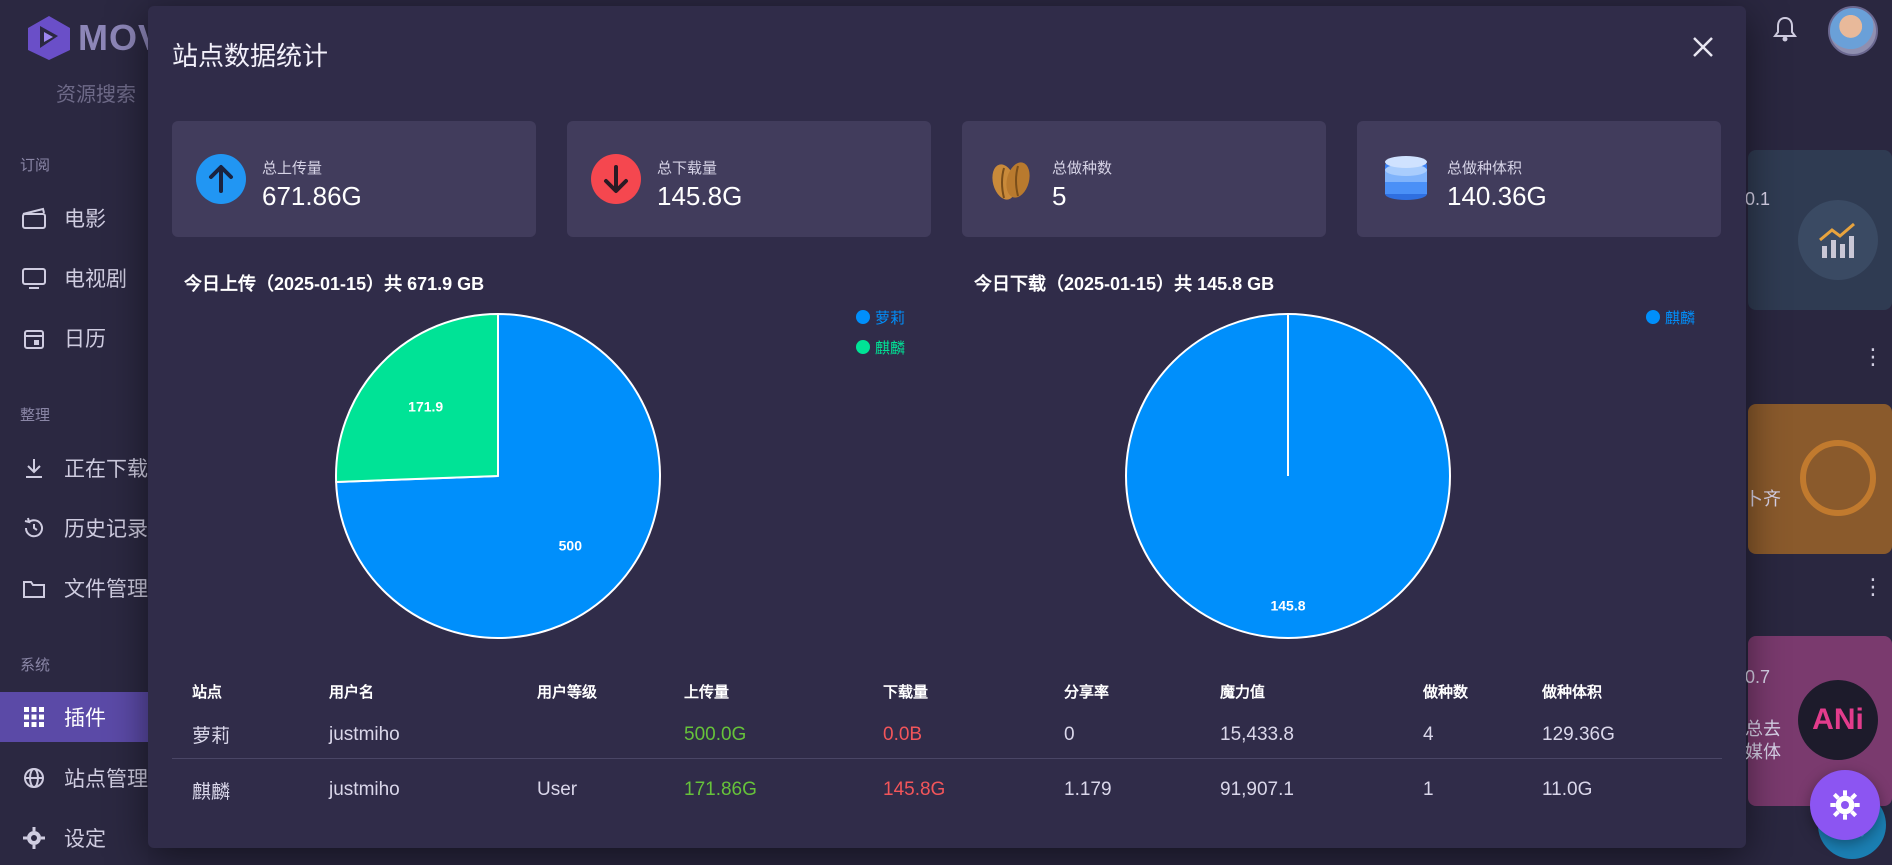 Image resolution: width=1892 pixels, height=865 pixels. Describe the element at coordinates (1406, 178) in the screenshot. I see `database-icon` at that location.